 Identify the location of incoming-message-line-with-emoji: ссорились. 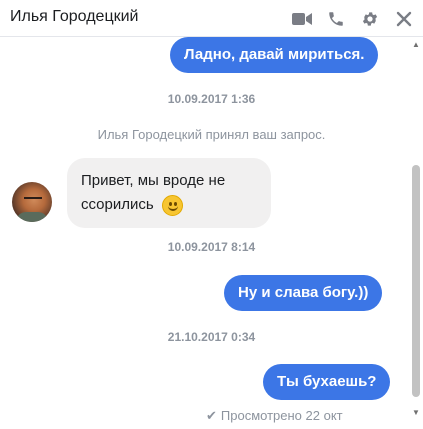
(169, 205).